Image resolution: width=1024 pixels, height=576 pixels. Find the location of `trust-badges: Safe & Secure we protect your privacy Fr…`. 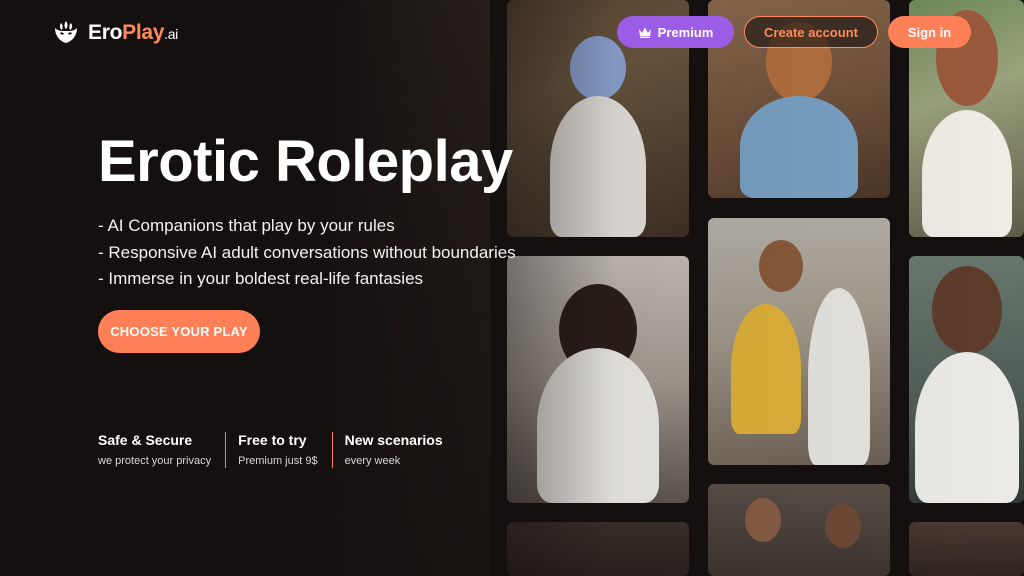

trust-badges: Safe & Secure we protect your privacy Fr… is located at coordinates (270, 450).